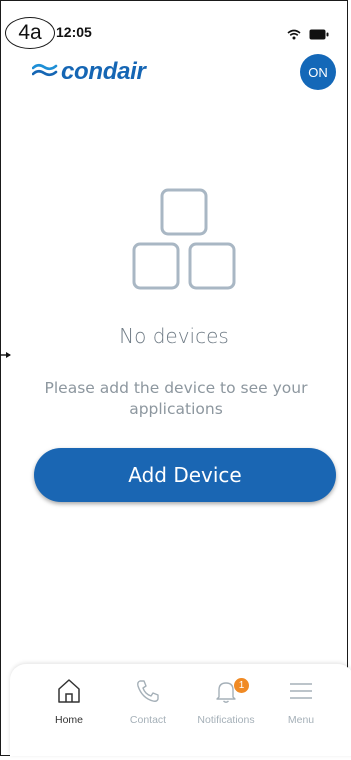 This screenshot has height=760, width=351. What do you see at coordinates (318, 72) in the screenshot?
I see `power-badge: ON` at bounding box center [318, 72].